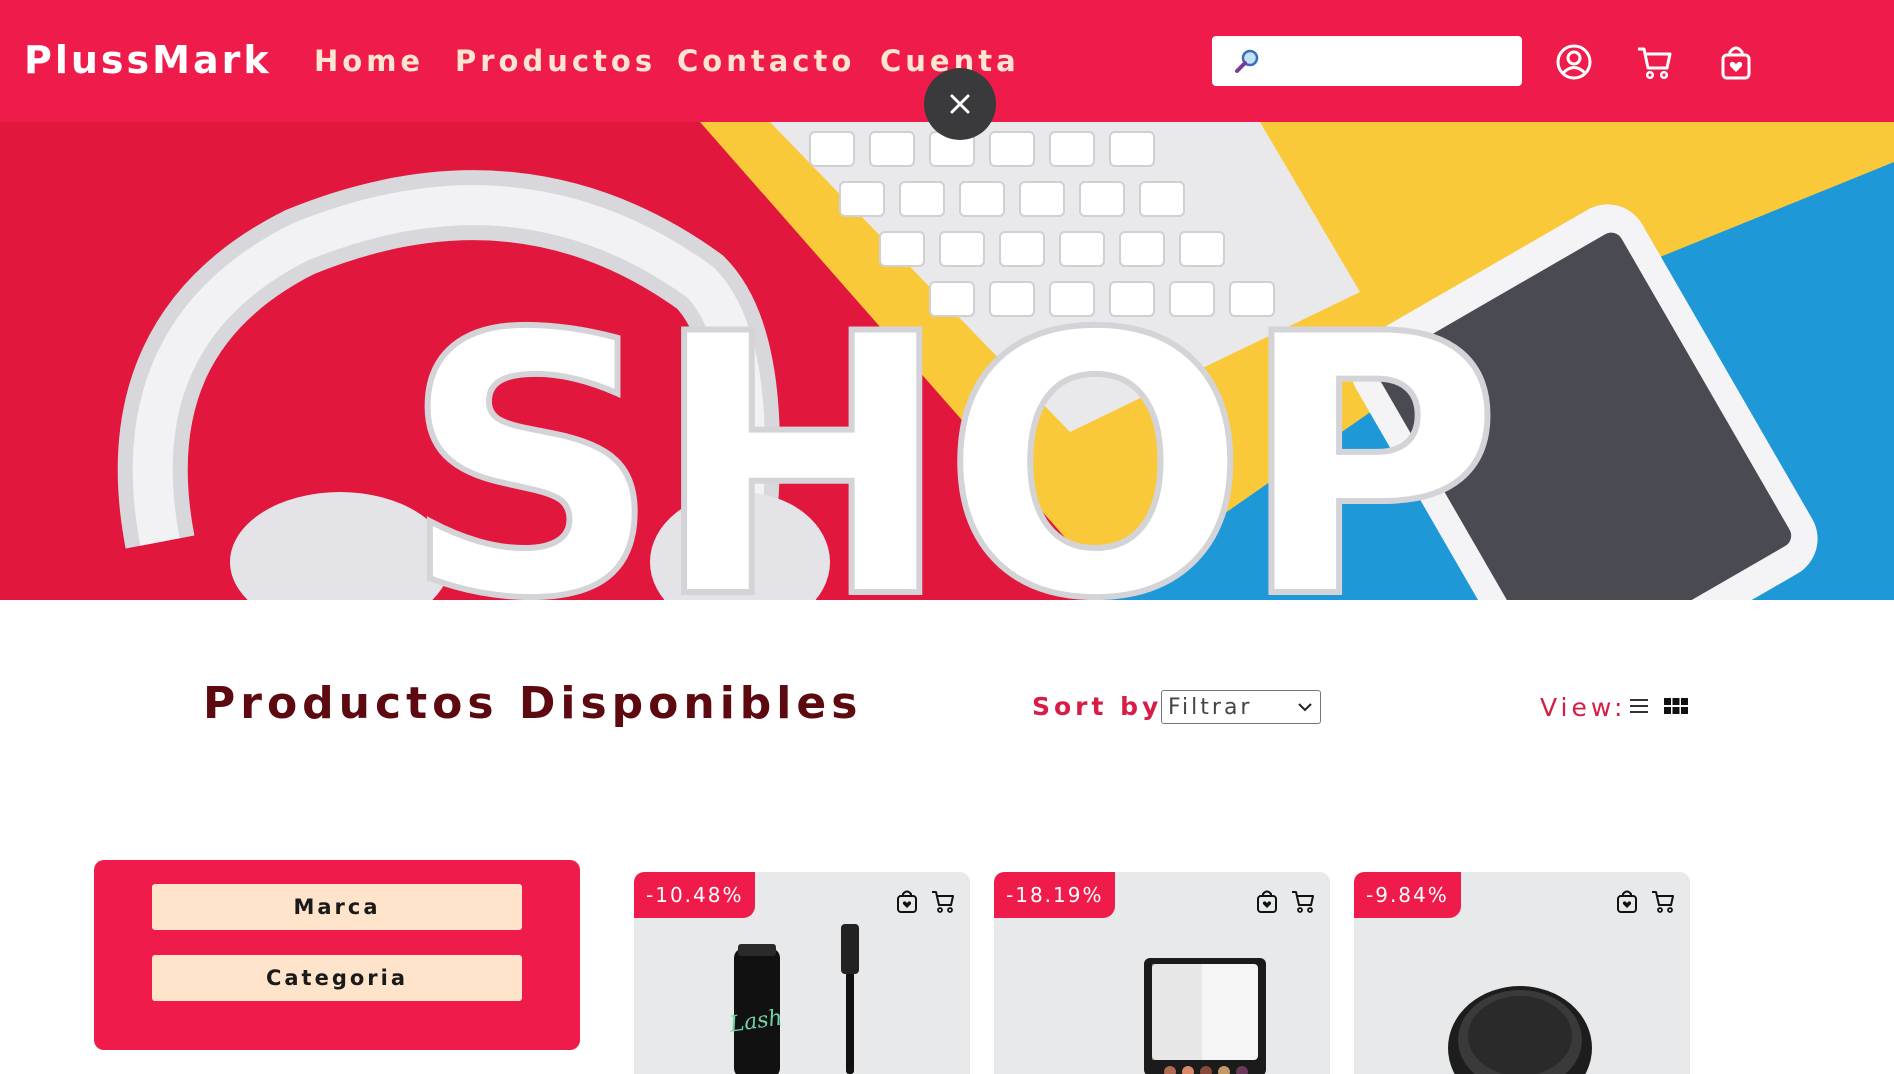 The image size is (1894, 1074). What do you see at coordinates (337, 907) in the screenshot?
I see `filter-marca-button: Marca` at bounding box center [337, 907].